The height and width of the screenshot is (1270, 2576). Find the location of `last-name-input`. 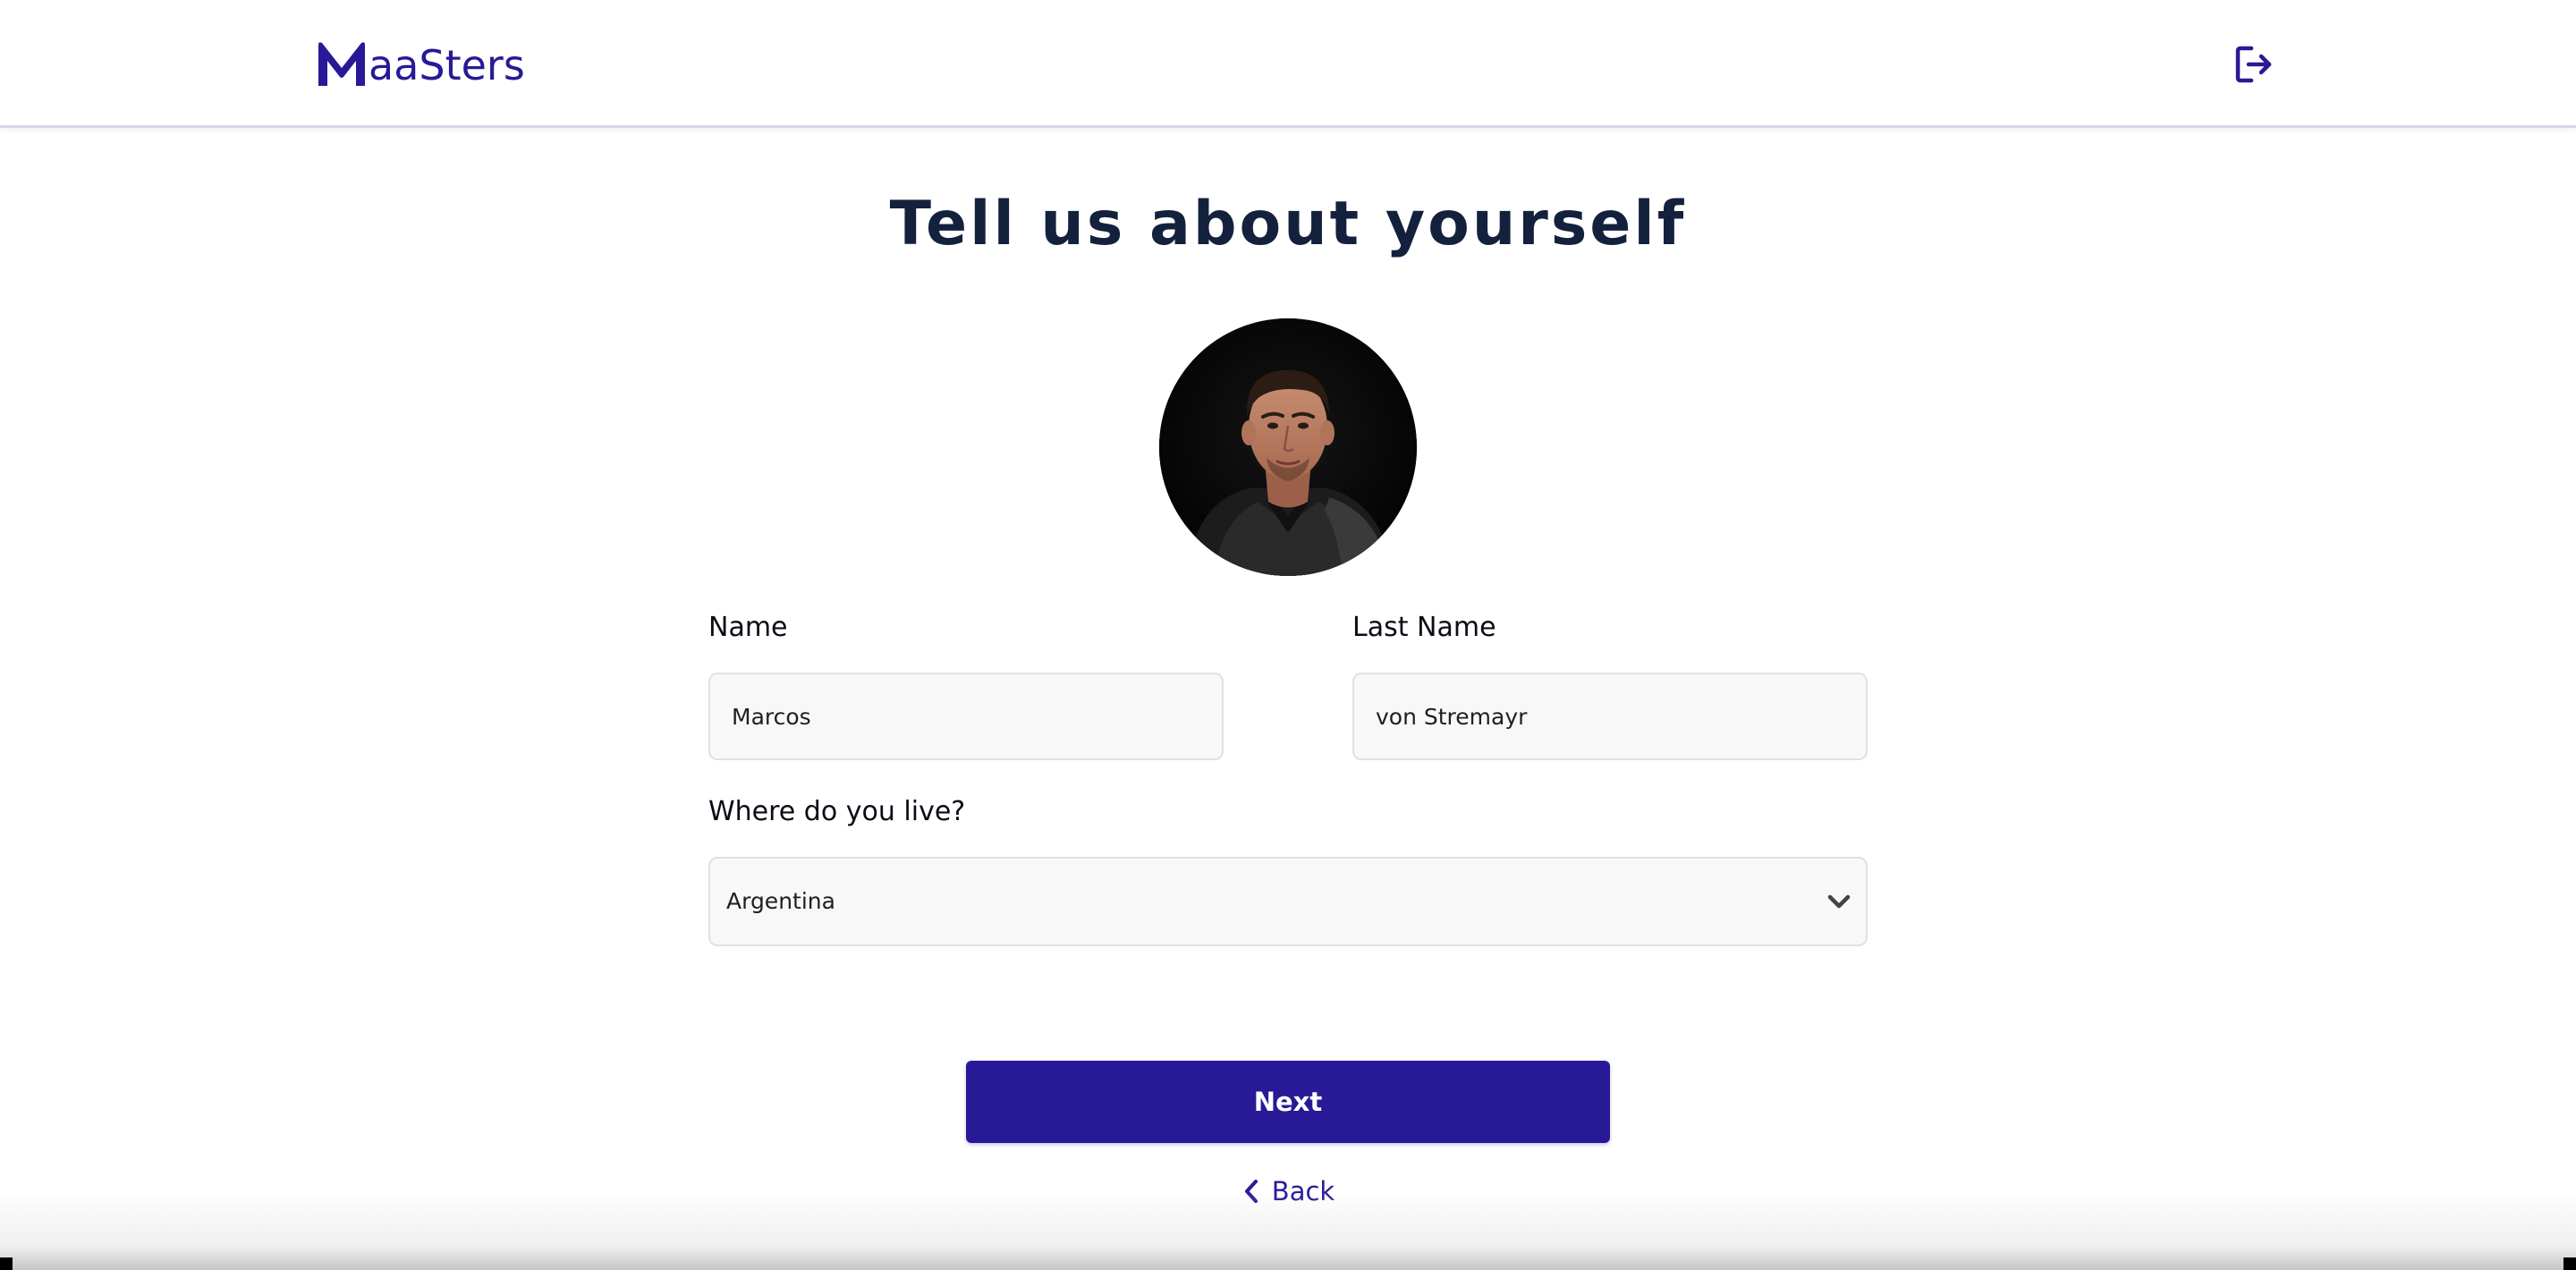

last-name-input is located at coordinates (1610, 716).